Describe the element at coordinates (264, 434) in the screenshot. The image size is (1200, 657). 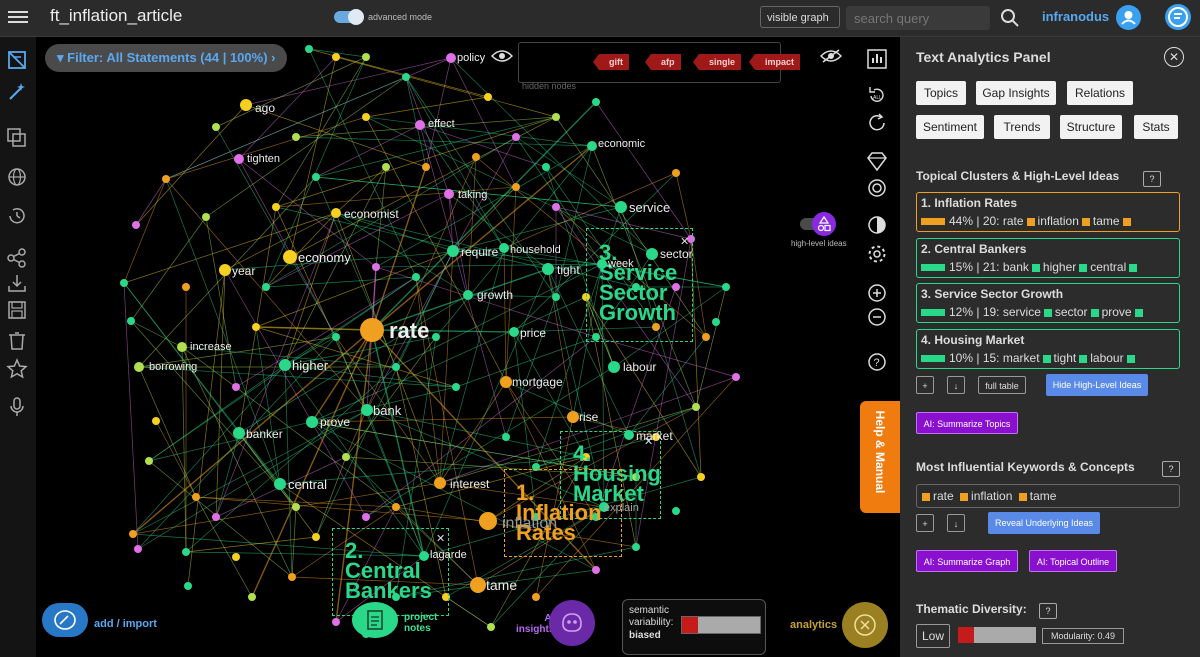
I see `node-label-banker: banker` at that location.